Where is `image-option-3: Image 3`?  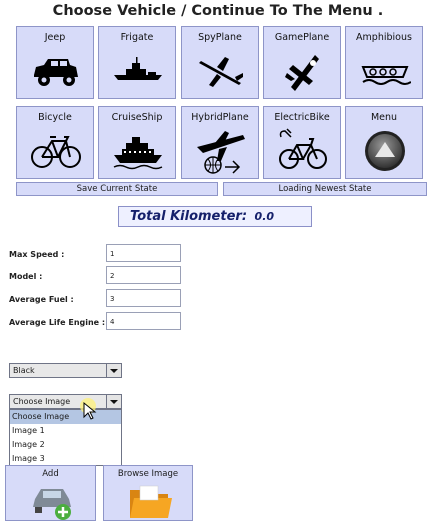
image-option-3: Image 3 is located at coordinates (65, 459).